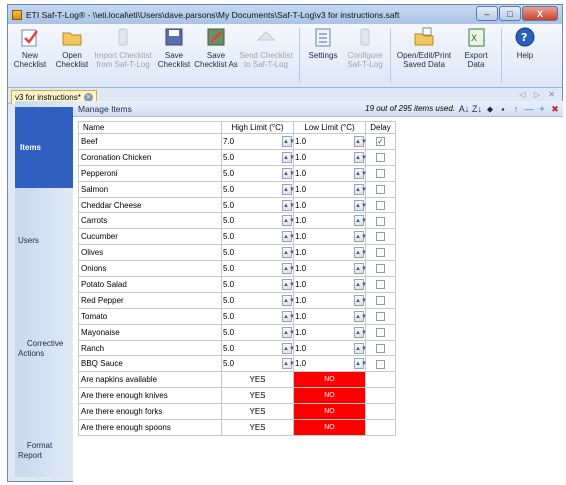 This screenshot has width=566, height=485. I want to click on table-row: Red Pepper 5.0 ▲▼ 1.0 ▲▼, so click(237, 300).